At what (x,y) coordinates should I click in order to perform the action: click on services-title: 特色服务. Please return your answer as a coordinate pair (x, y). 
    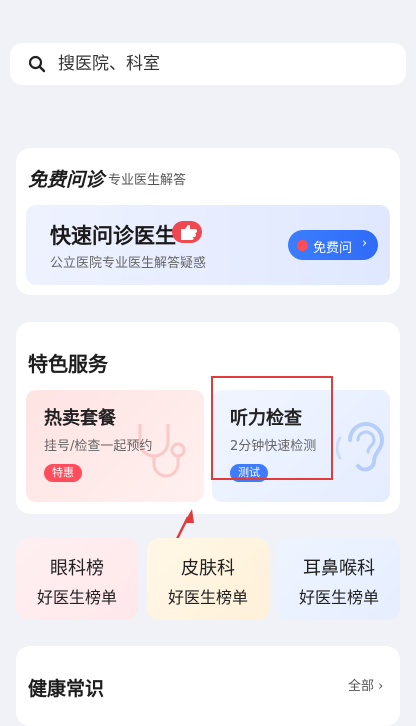
    Looking at the image, I should click on (68, 364).